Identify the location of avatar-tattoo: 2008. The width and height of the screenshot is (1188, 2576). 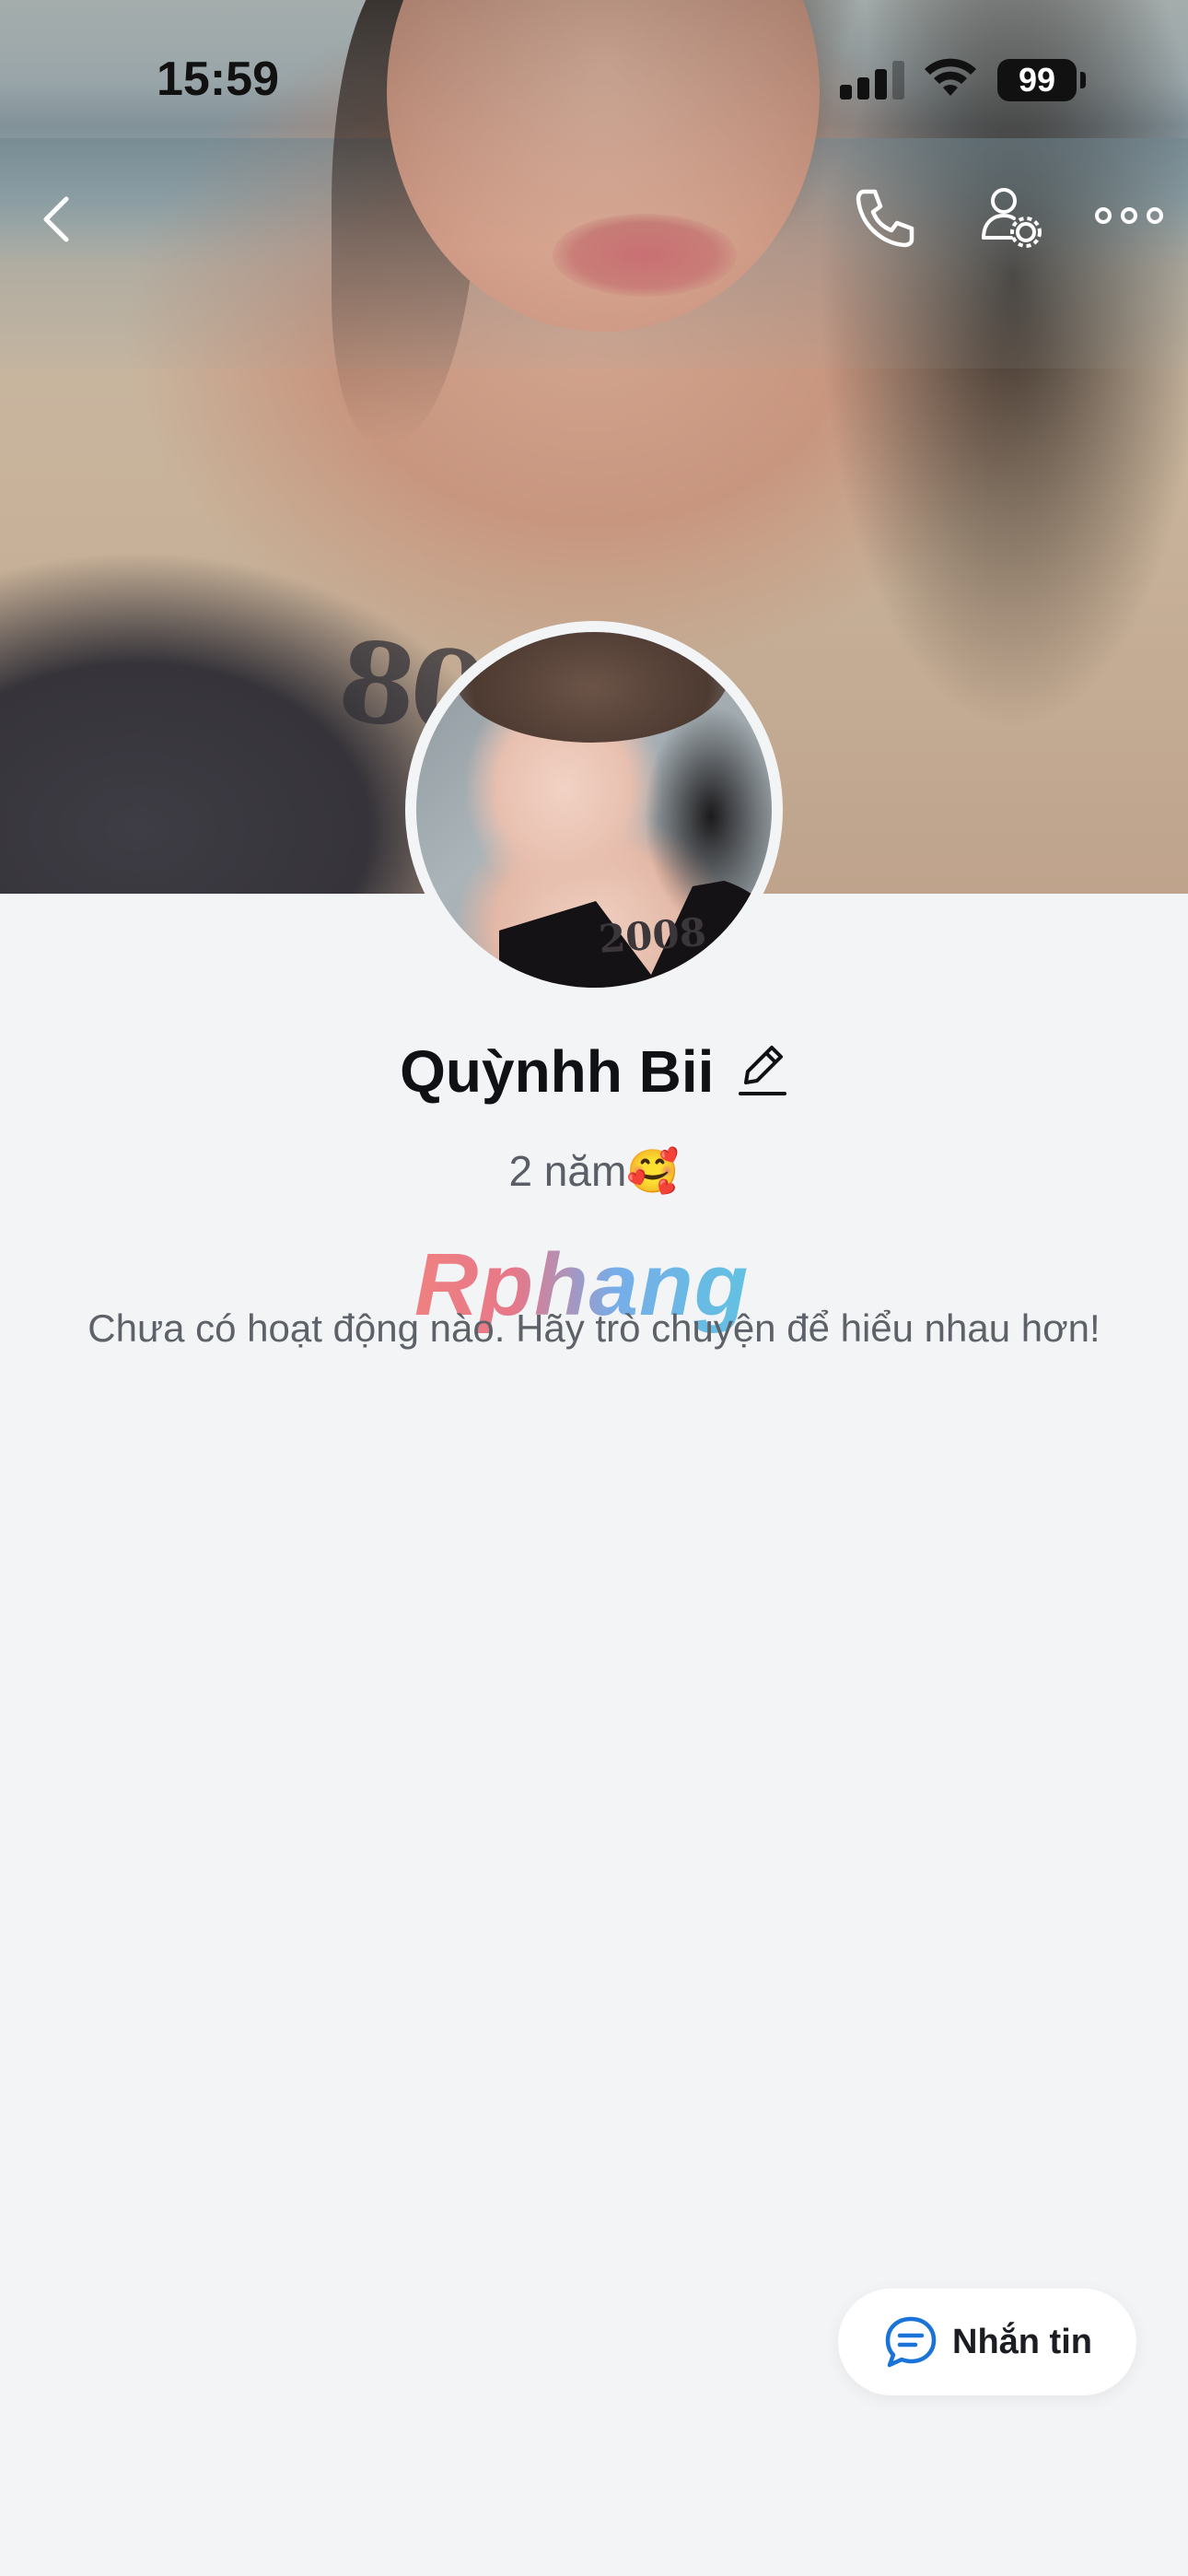
(652, 935).